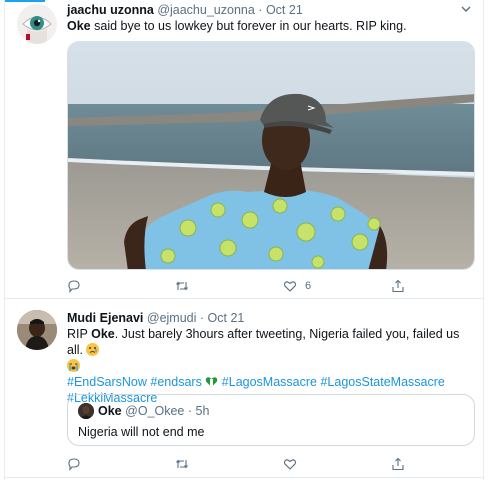 This screenshot has height=480, width=489. What do you see at coordinates (269, 382) in the screenshot?
I see `hashtag: #LagosMassacre` at bounding box center [269, 382].